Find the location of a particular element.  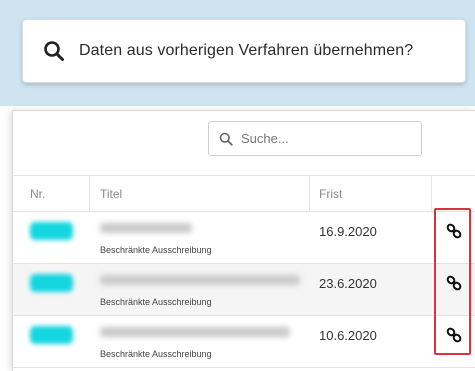

table-row: Beschränkte Ausschreibung 16.9.2020 is located at coordinates (244, 238).